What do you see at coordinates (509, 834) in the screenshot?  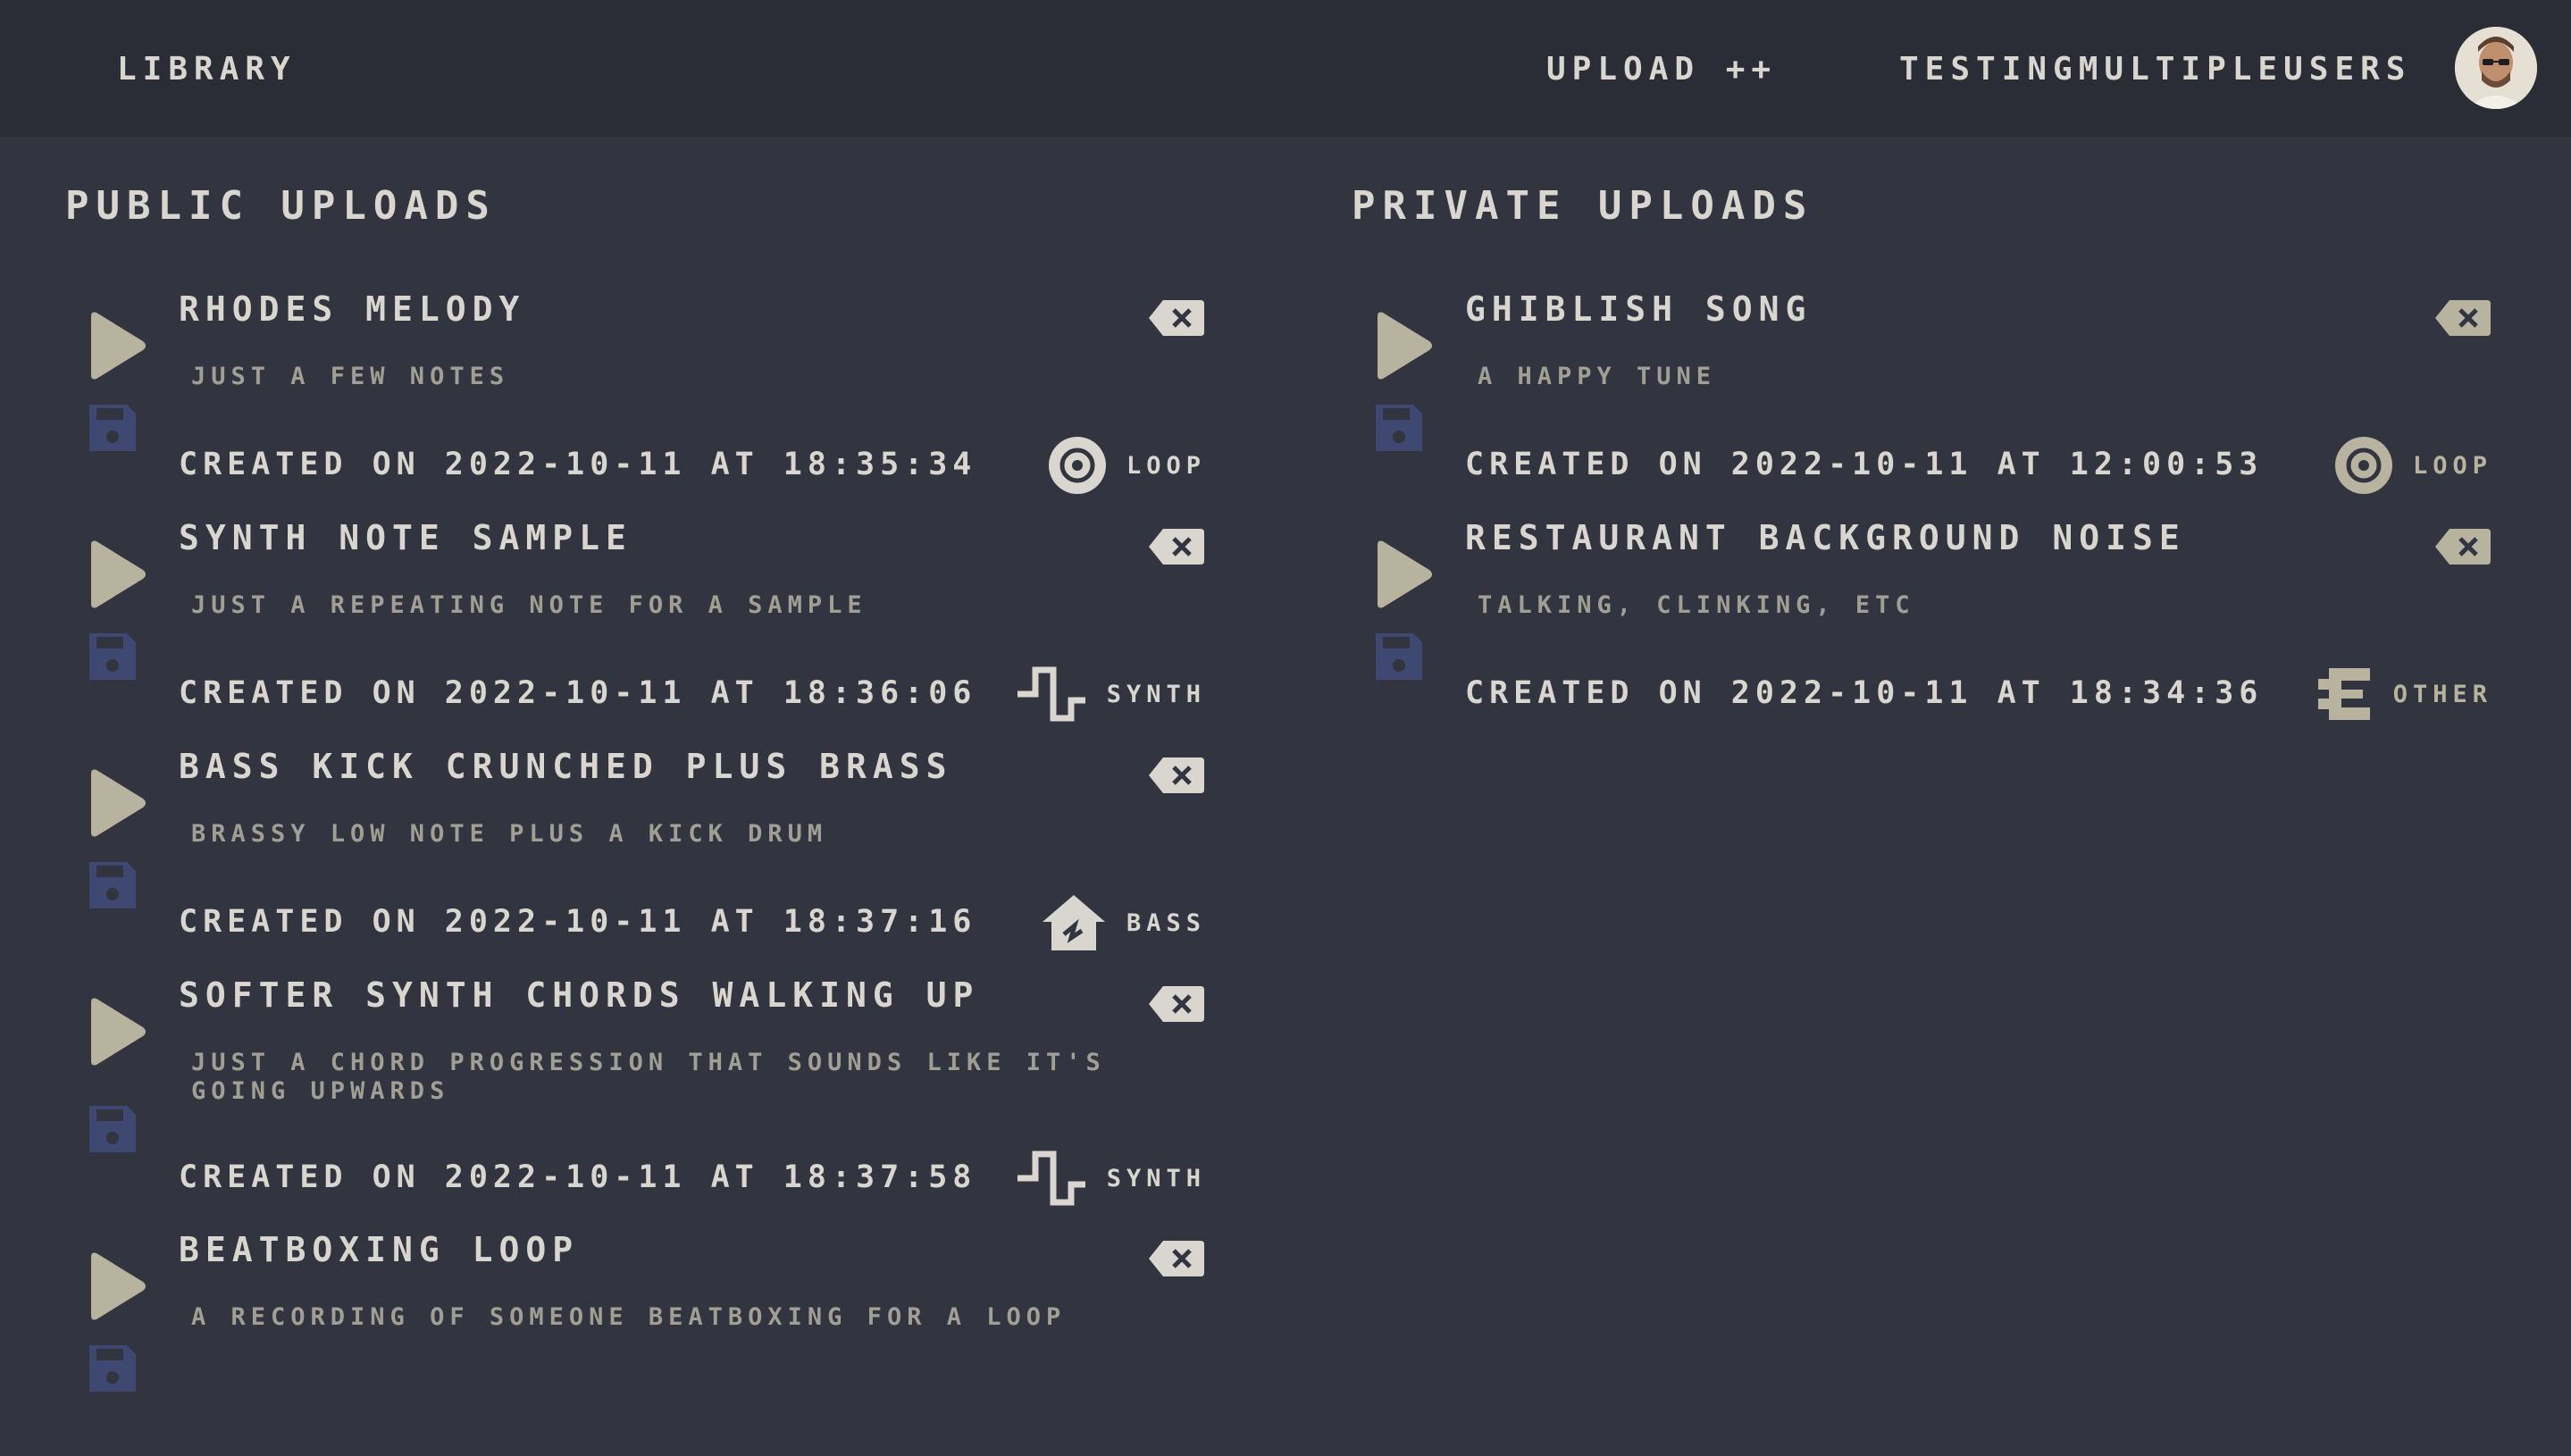 I see `upload-description: BRASSY LOW NOTE PLUS A KICK DRUM` at bounding box center [509, 834].